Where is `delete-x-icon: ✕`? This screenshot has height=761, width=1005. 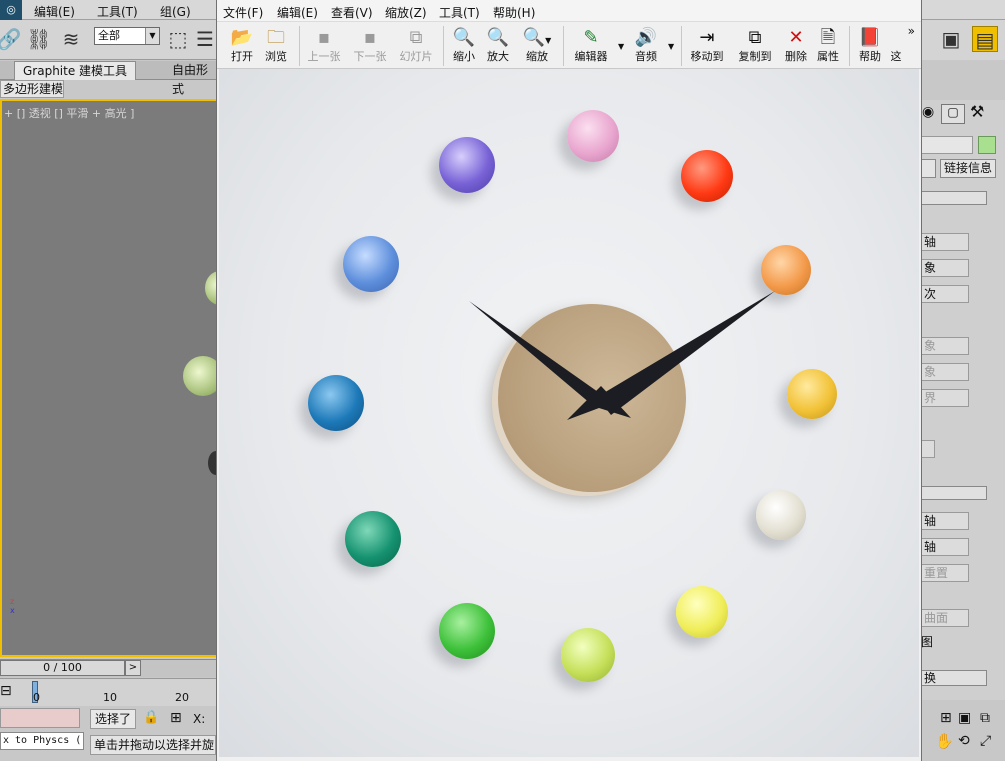 delete-x-icon: ✕ is located at coordinates (796, 37).